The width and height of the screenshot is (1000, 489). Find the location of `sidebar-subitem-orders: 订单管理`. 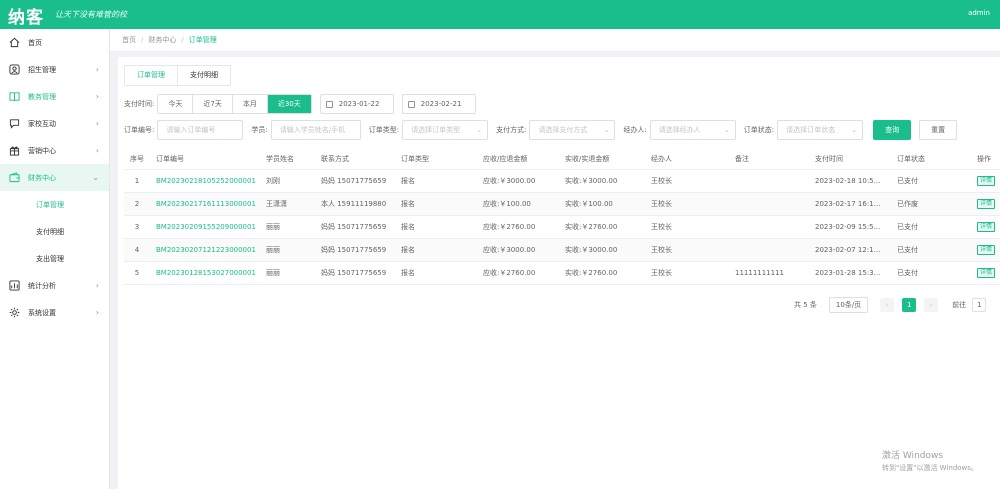

sidebar-subitem-orders: 订单管理 is located at coordinates (54, 204).